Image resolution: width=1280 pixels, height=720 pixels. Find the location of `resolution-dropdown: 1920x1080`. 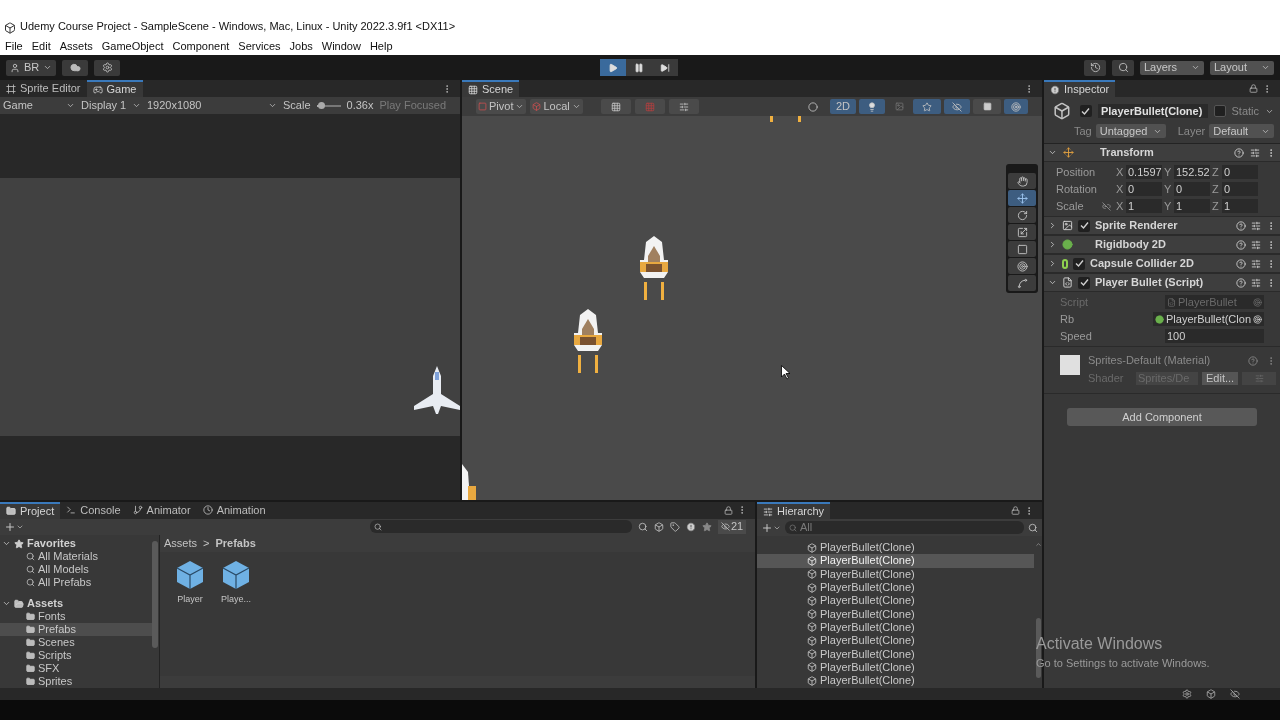

resolution-dropdown: 1920x1080 is located at coordinates (212, 105).